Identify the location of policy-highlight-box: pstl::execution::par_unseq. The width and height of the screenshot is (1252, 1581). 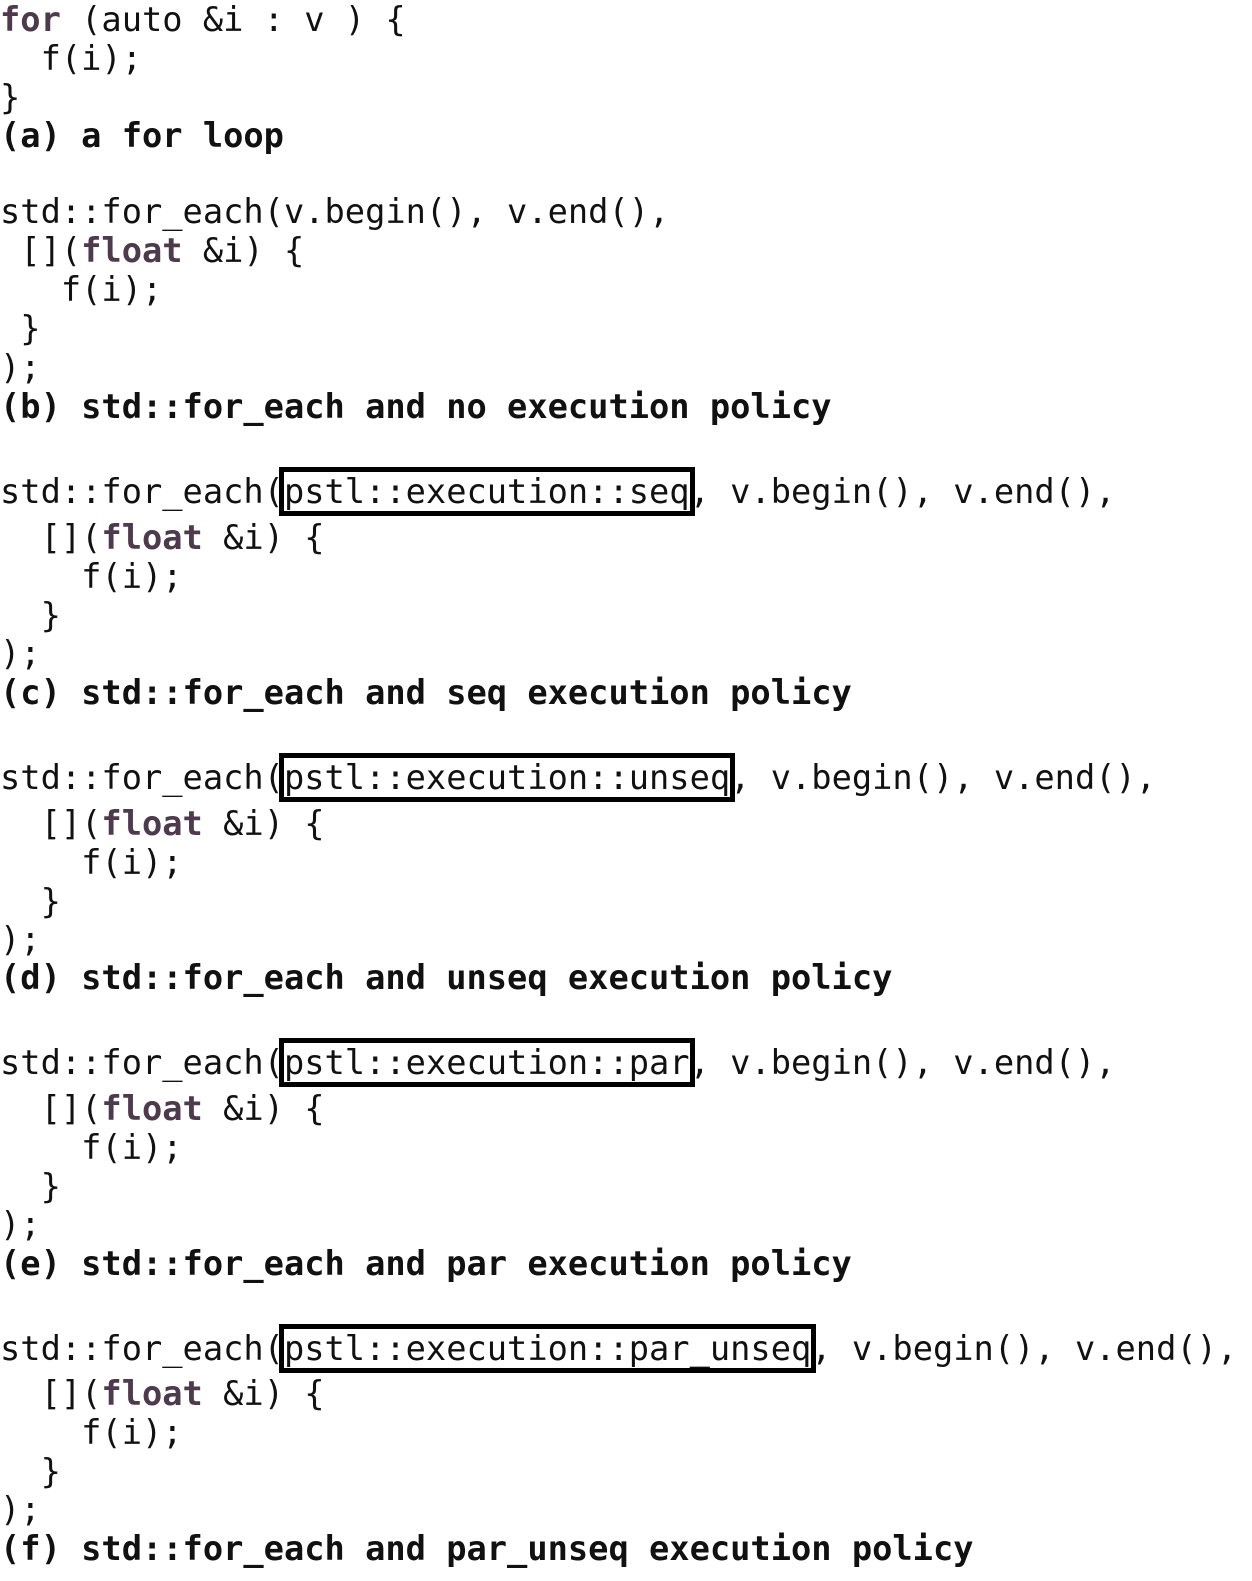
(547, 1348).